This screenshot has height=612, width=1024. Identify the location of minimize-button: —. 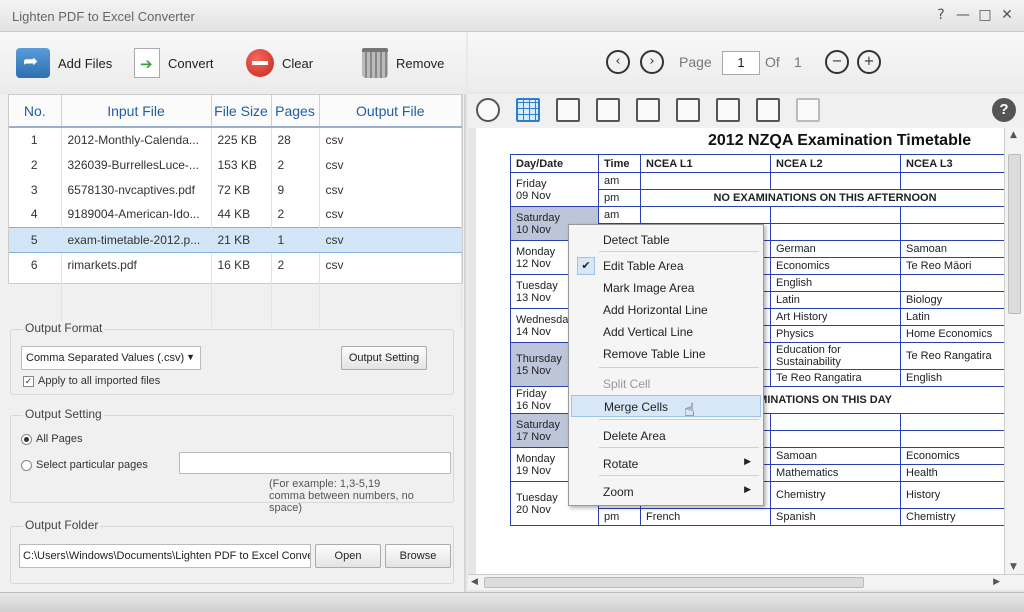
(963, 15).